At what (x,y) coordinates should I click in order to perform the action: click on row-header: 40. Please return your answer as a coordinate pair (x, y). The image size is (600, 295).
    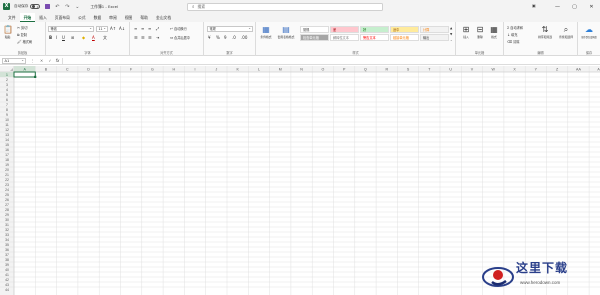
    Looking at the image, I should click on (7, 270).